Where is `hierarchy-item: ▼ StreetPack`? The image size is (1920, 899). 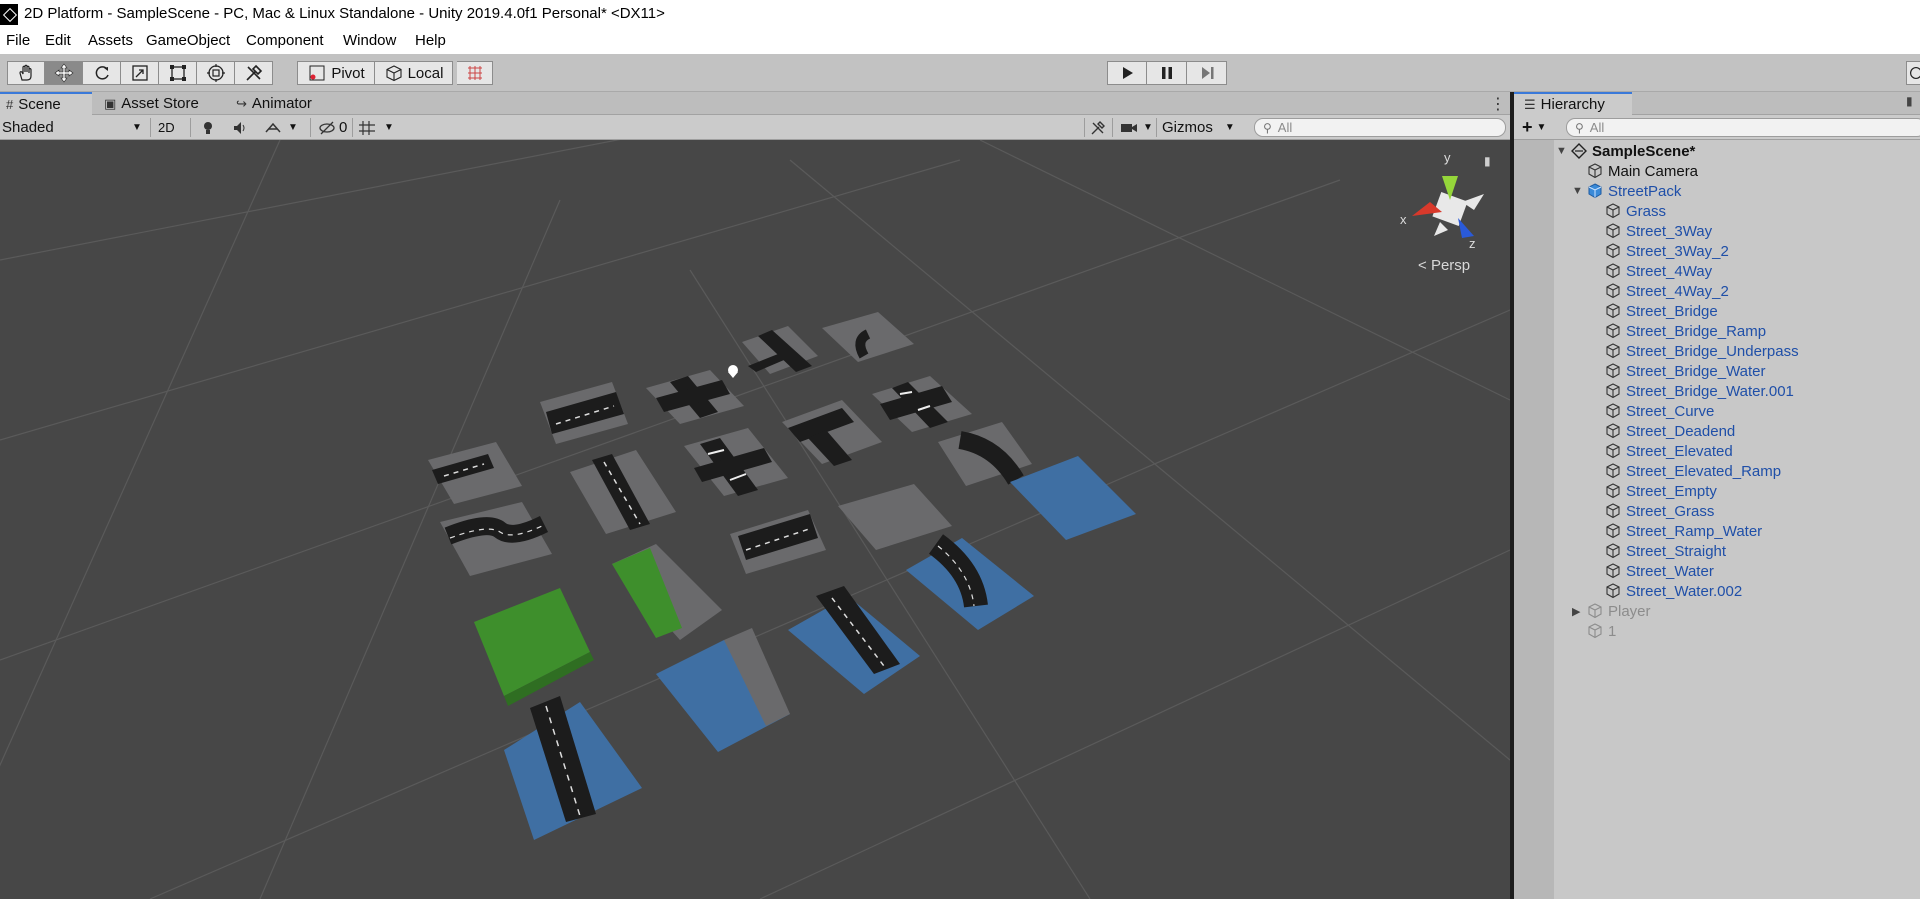
hierarchy-item: ▼ StreetPack is located at coordinates (1626, 191).